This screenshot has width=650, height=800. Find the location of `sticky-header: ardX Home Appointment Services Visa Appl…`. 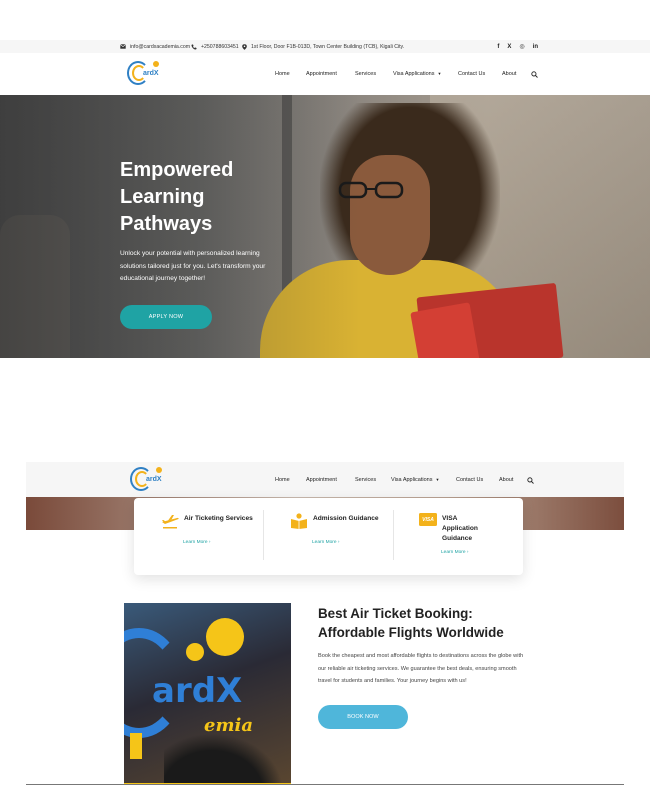

sticky-header: ardX Home Appointment Services Visa Appl… is located at coordinates (325, 479).